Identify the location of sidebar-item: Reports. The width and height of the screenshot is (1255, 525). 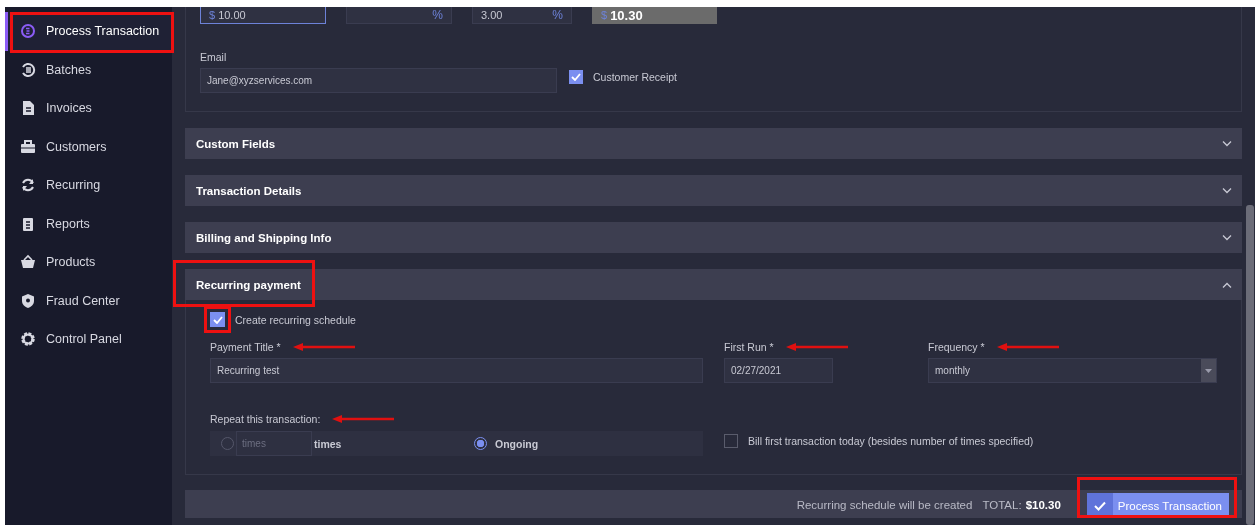
(88, 223).